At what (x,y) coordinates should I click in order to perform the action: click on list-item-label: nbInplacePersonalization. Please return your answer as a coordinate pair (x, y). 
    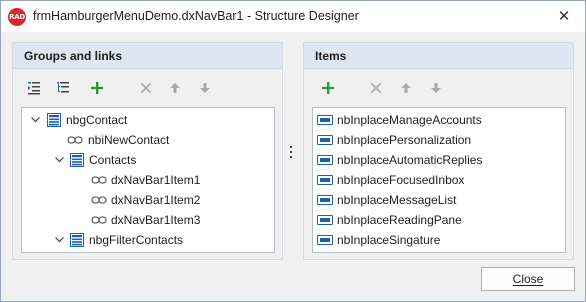
    Looking at the image, I should click on (404, 140).